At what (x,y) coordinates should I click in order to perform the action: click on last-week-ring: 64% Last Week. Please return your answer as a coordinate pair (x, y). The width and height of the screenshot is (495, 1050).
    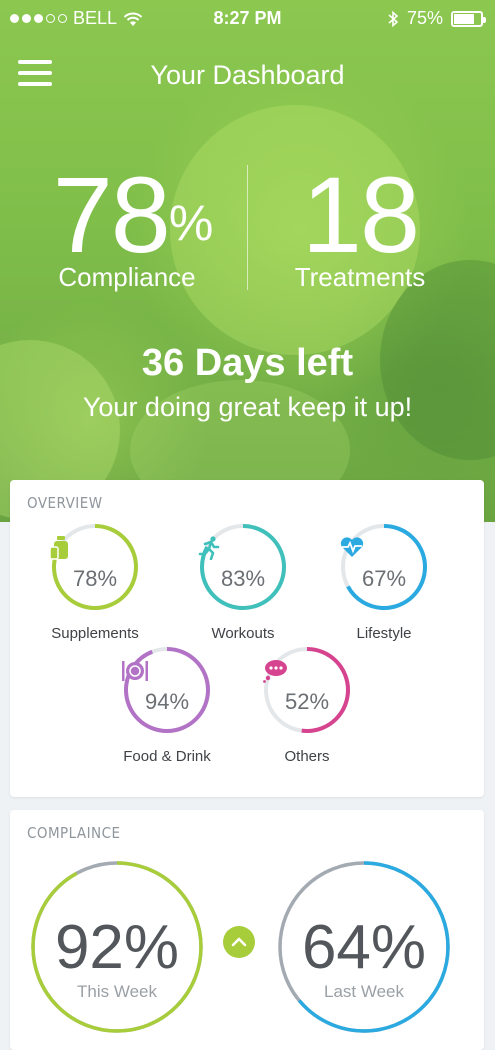
    Looking at the image, I should click on (364, 947).